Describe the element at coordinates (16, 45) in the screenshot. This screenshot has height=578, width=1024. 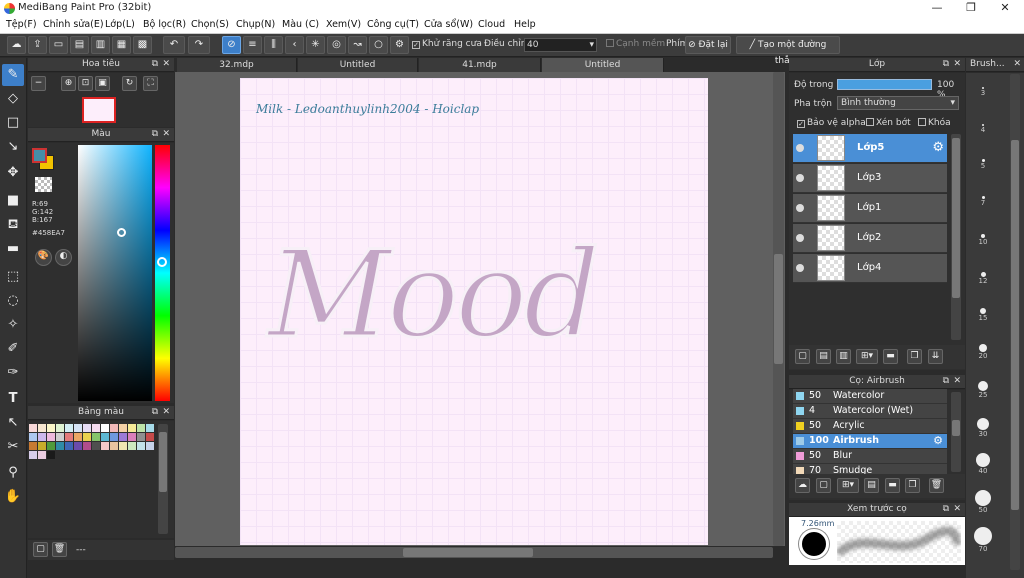
I see `cloud-icon: ☁` at that location.